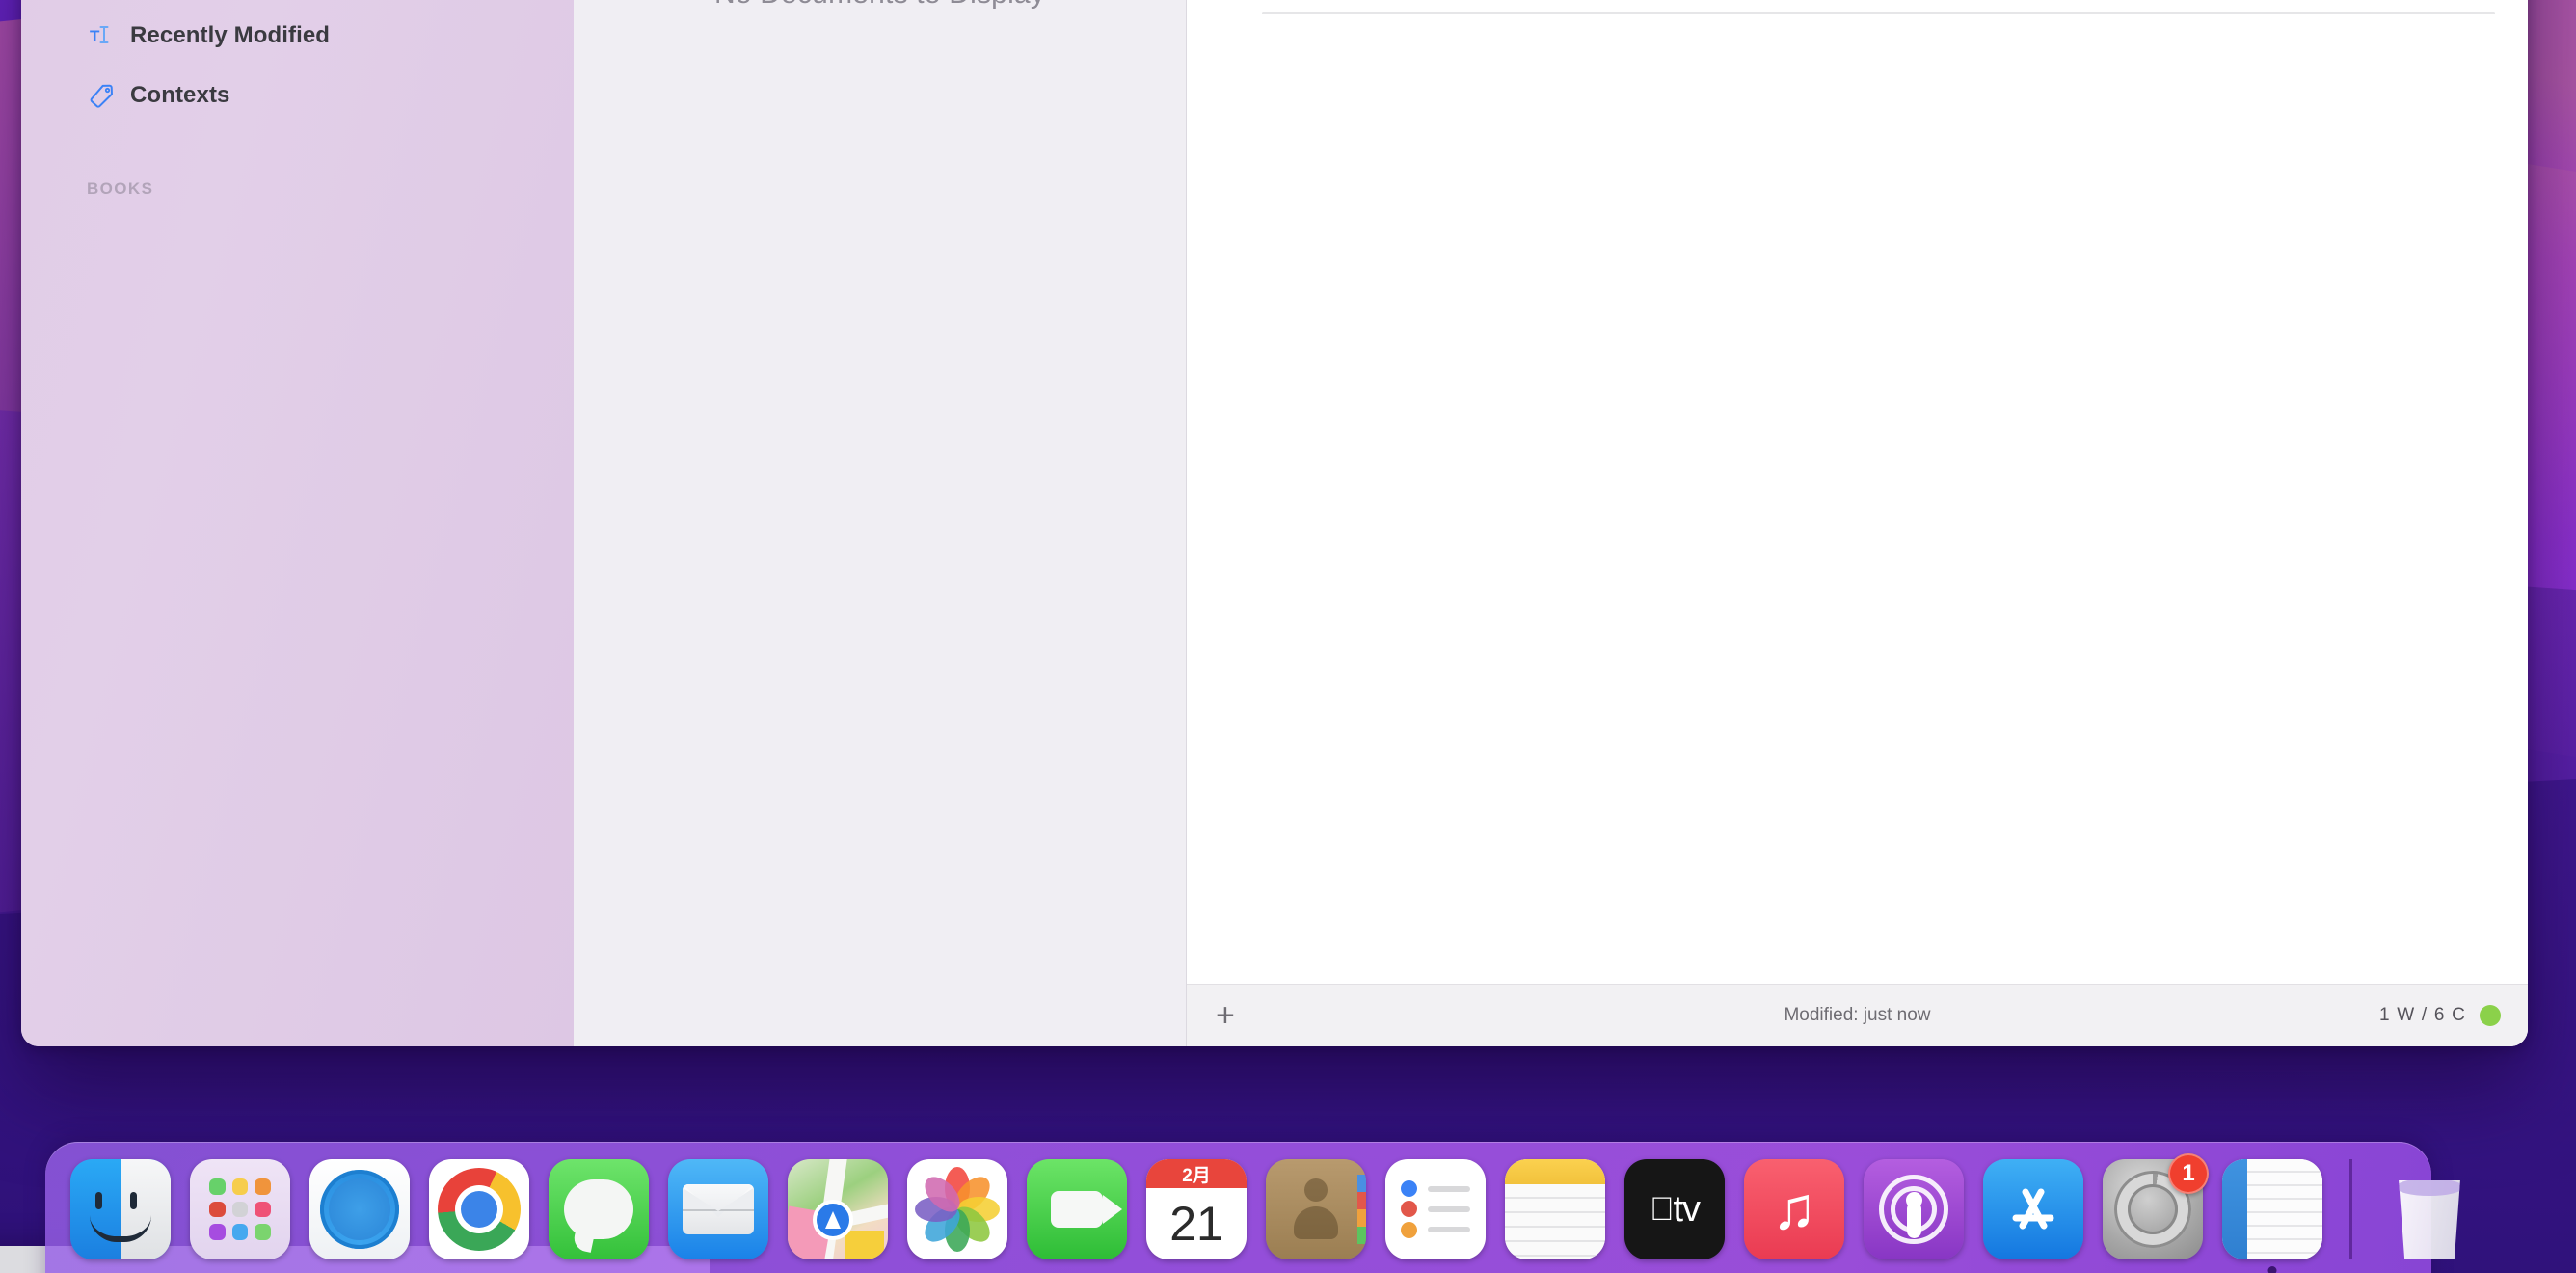 This screenshot has height=1273, width=2576. I want to click on podcasts-icon, so click(1914, 1209).